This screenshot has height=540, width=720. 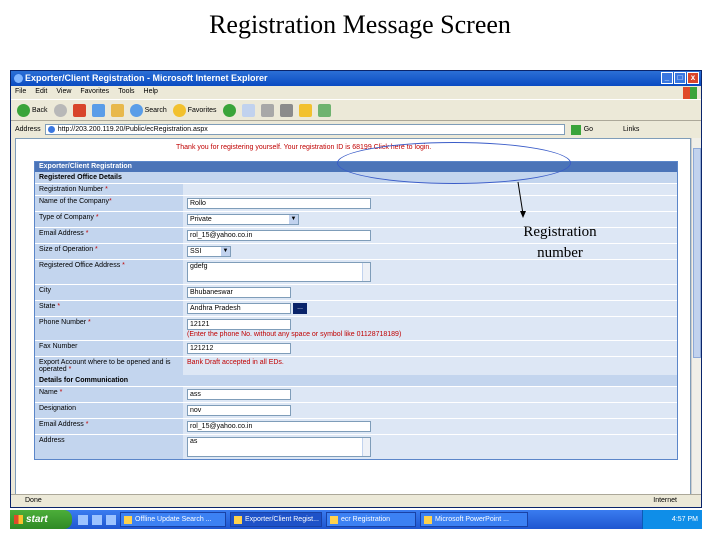 What do you see at coordinates (560, 242) in the screenshot?
I see `annotation-label: Registration number` at bounding box center [560, 242].